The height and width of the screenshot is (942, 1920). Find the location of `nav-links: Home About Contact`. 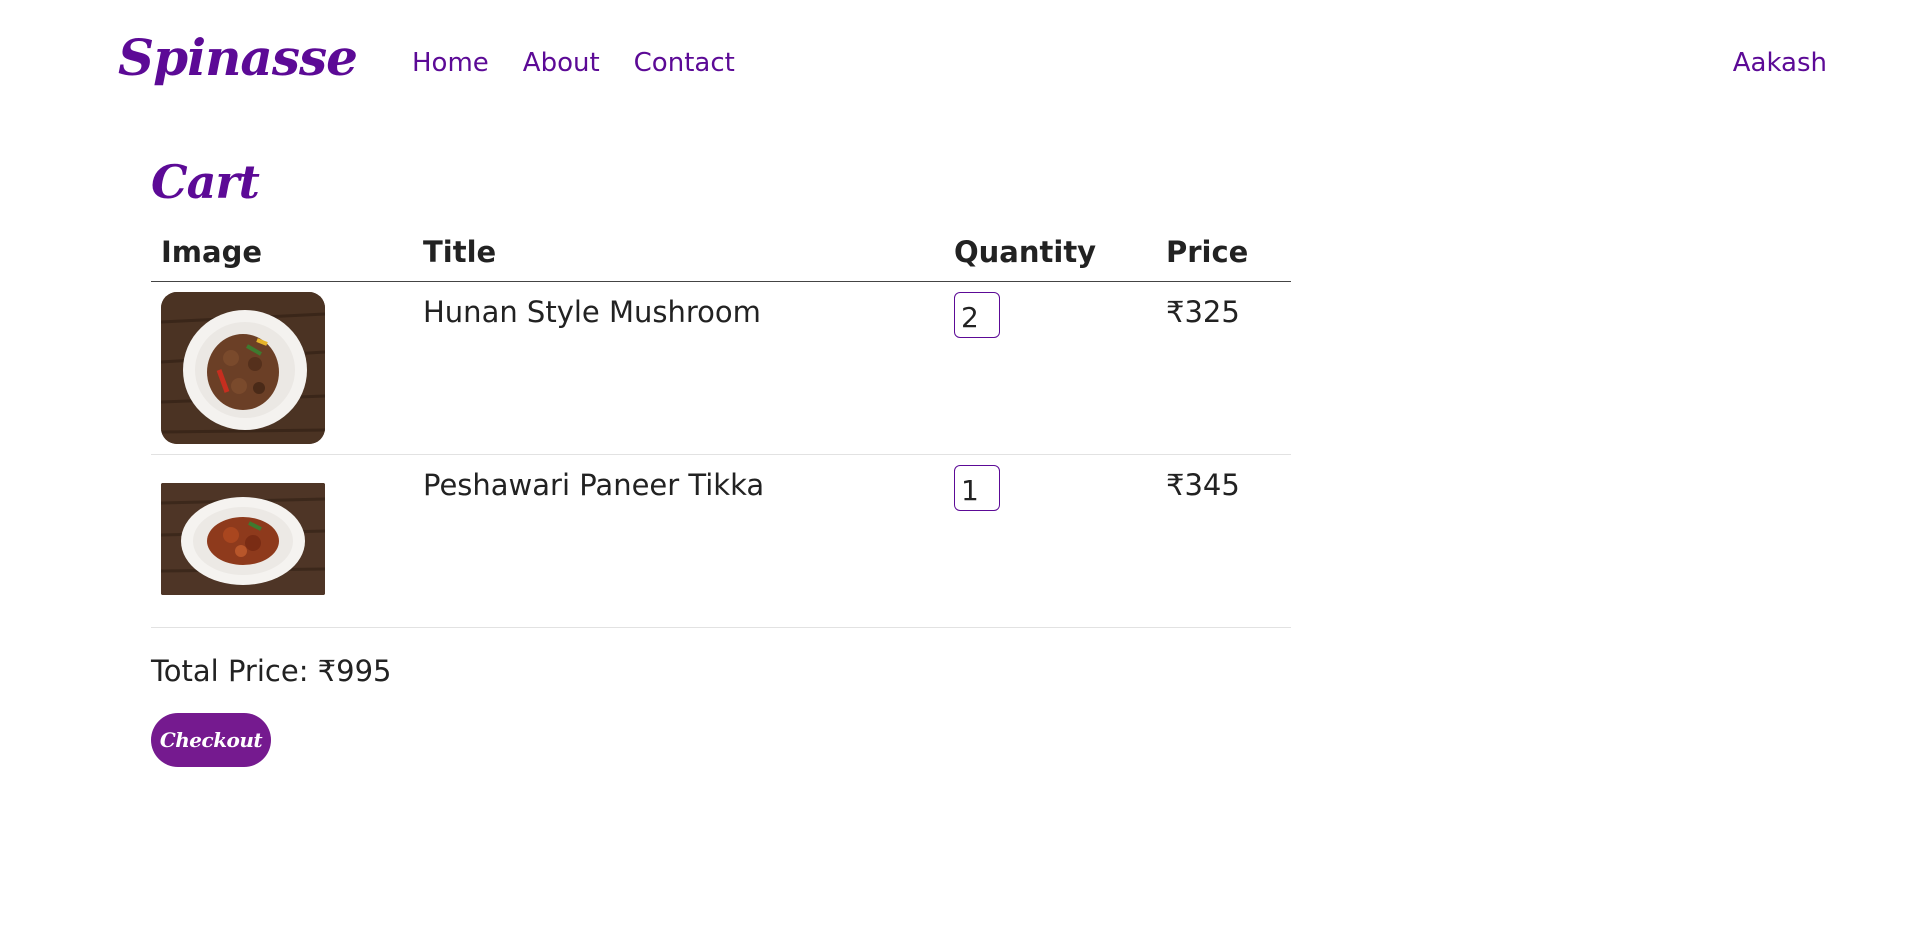

nav-links: Home About Contact is located at coordinates (573, 63).